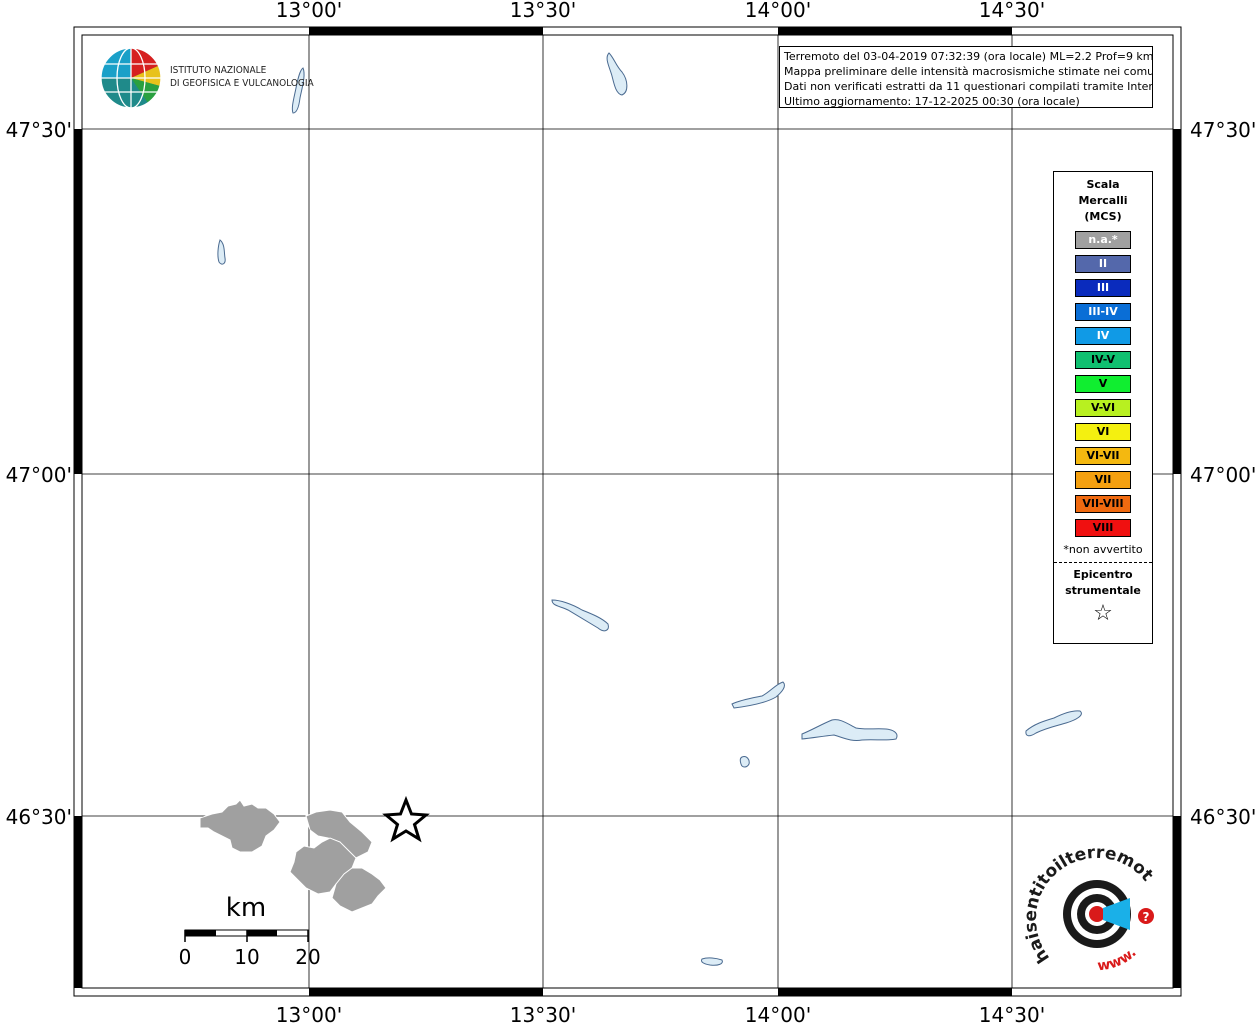  Describe the element at coordinates (1103, 360) in the screenshot. I see `legend-item-iv-v: IV-V` at that location.